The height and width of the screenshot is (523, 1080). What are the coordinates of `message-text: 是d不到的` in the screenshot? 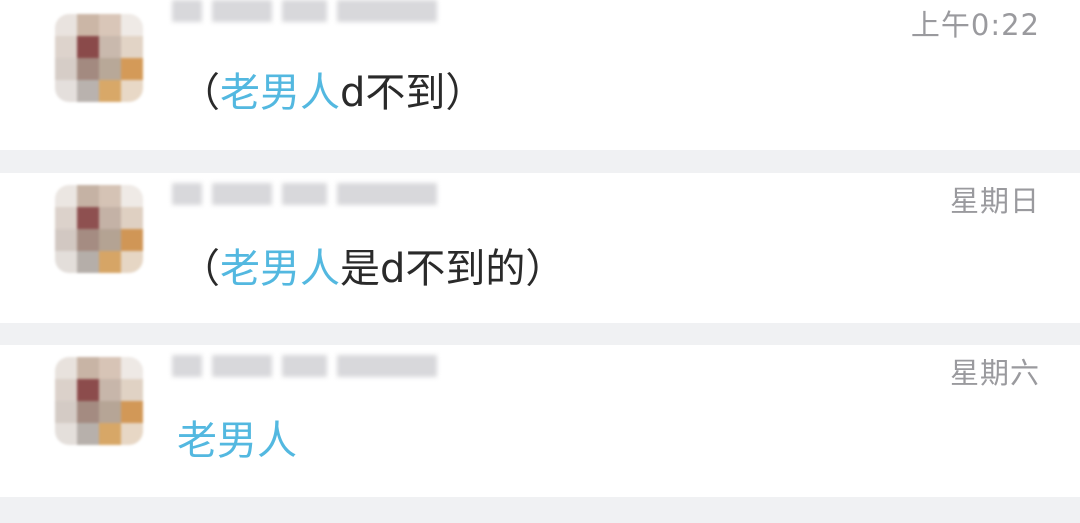 It's located at (433, 269).